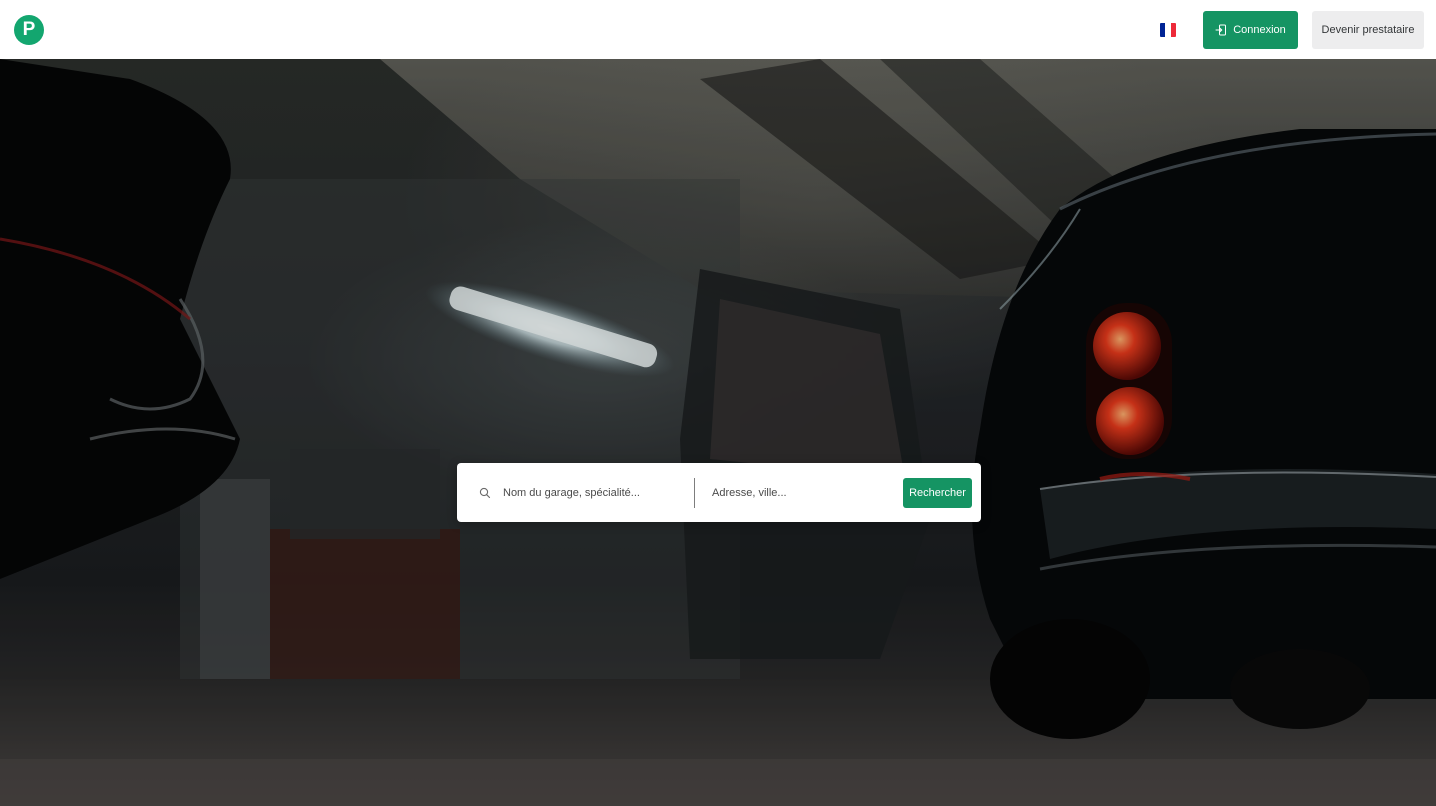 The width and height of the screenshot is (1436, 806). I want to click on logo: P, so click(29, 29).